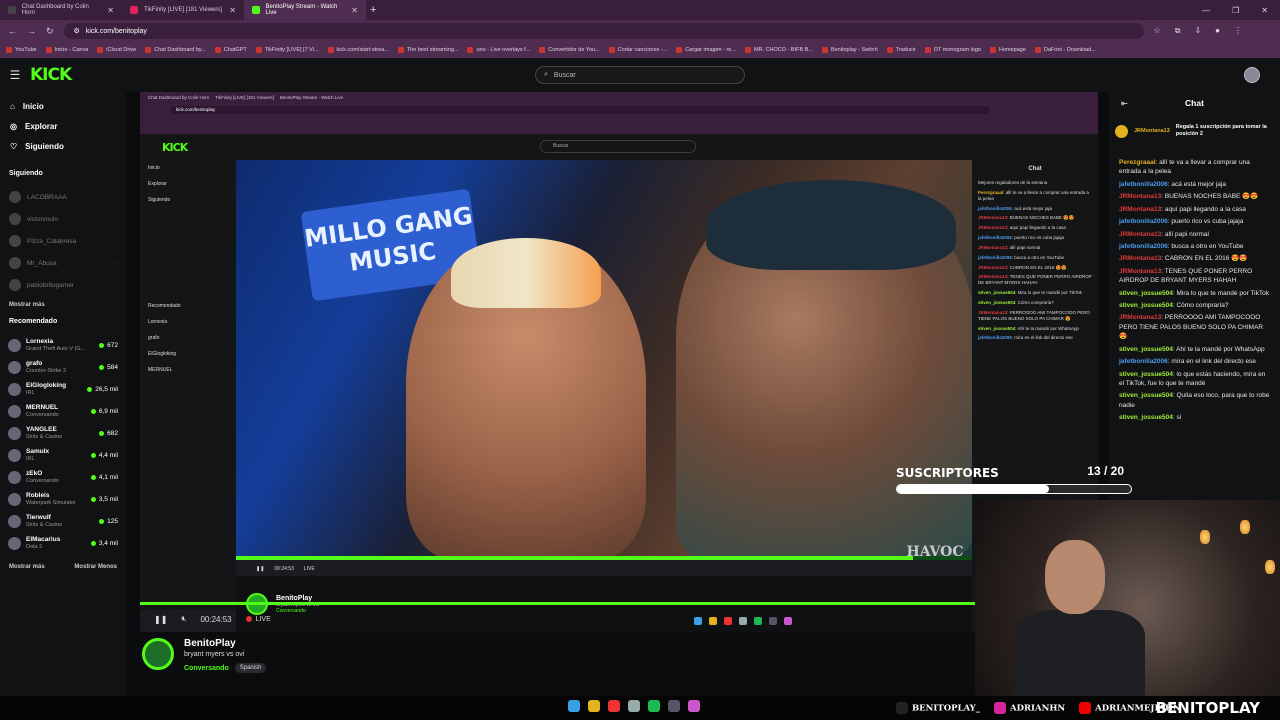 The image size is (1280, 720). Describe the element at coordinates (619, 603) in the screenshot. I see `progress-bar` at that location.